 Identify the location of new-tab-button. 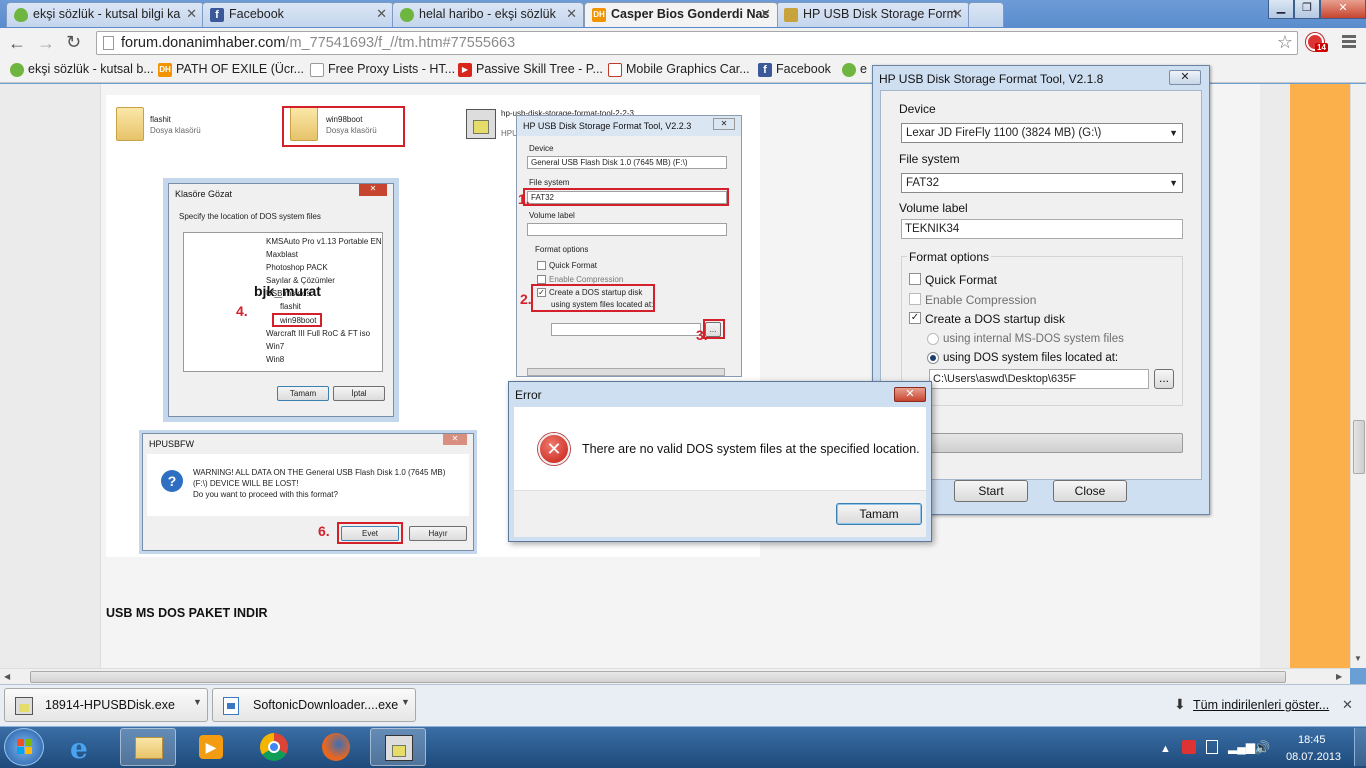
(986, 14).